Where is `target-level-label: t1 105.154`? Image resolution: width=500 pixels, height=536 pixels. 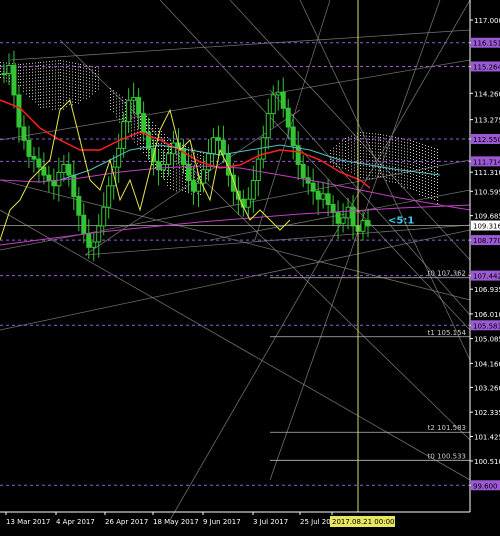 target-level-label: t1 105.154 is located at coordinates (447, 333).